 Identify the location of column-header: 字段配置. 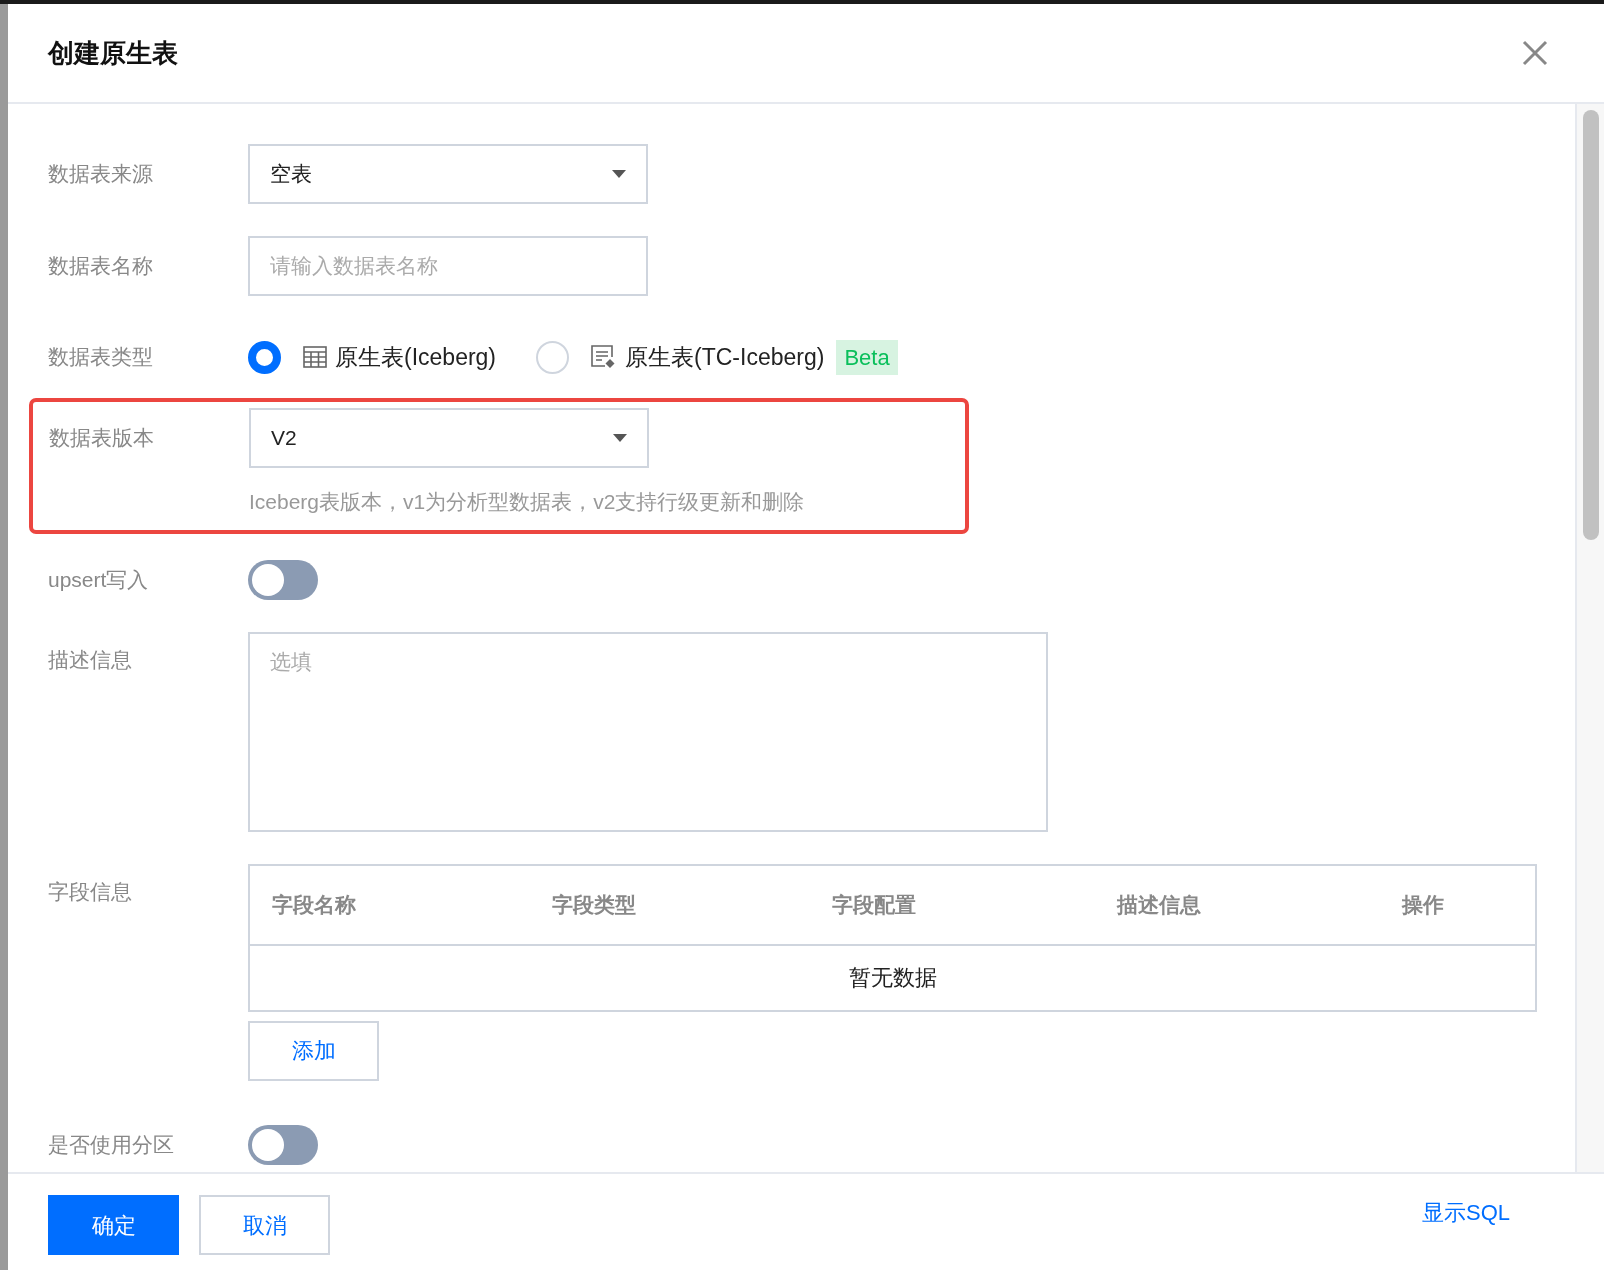
(874, 904).